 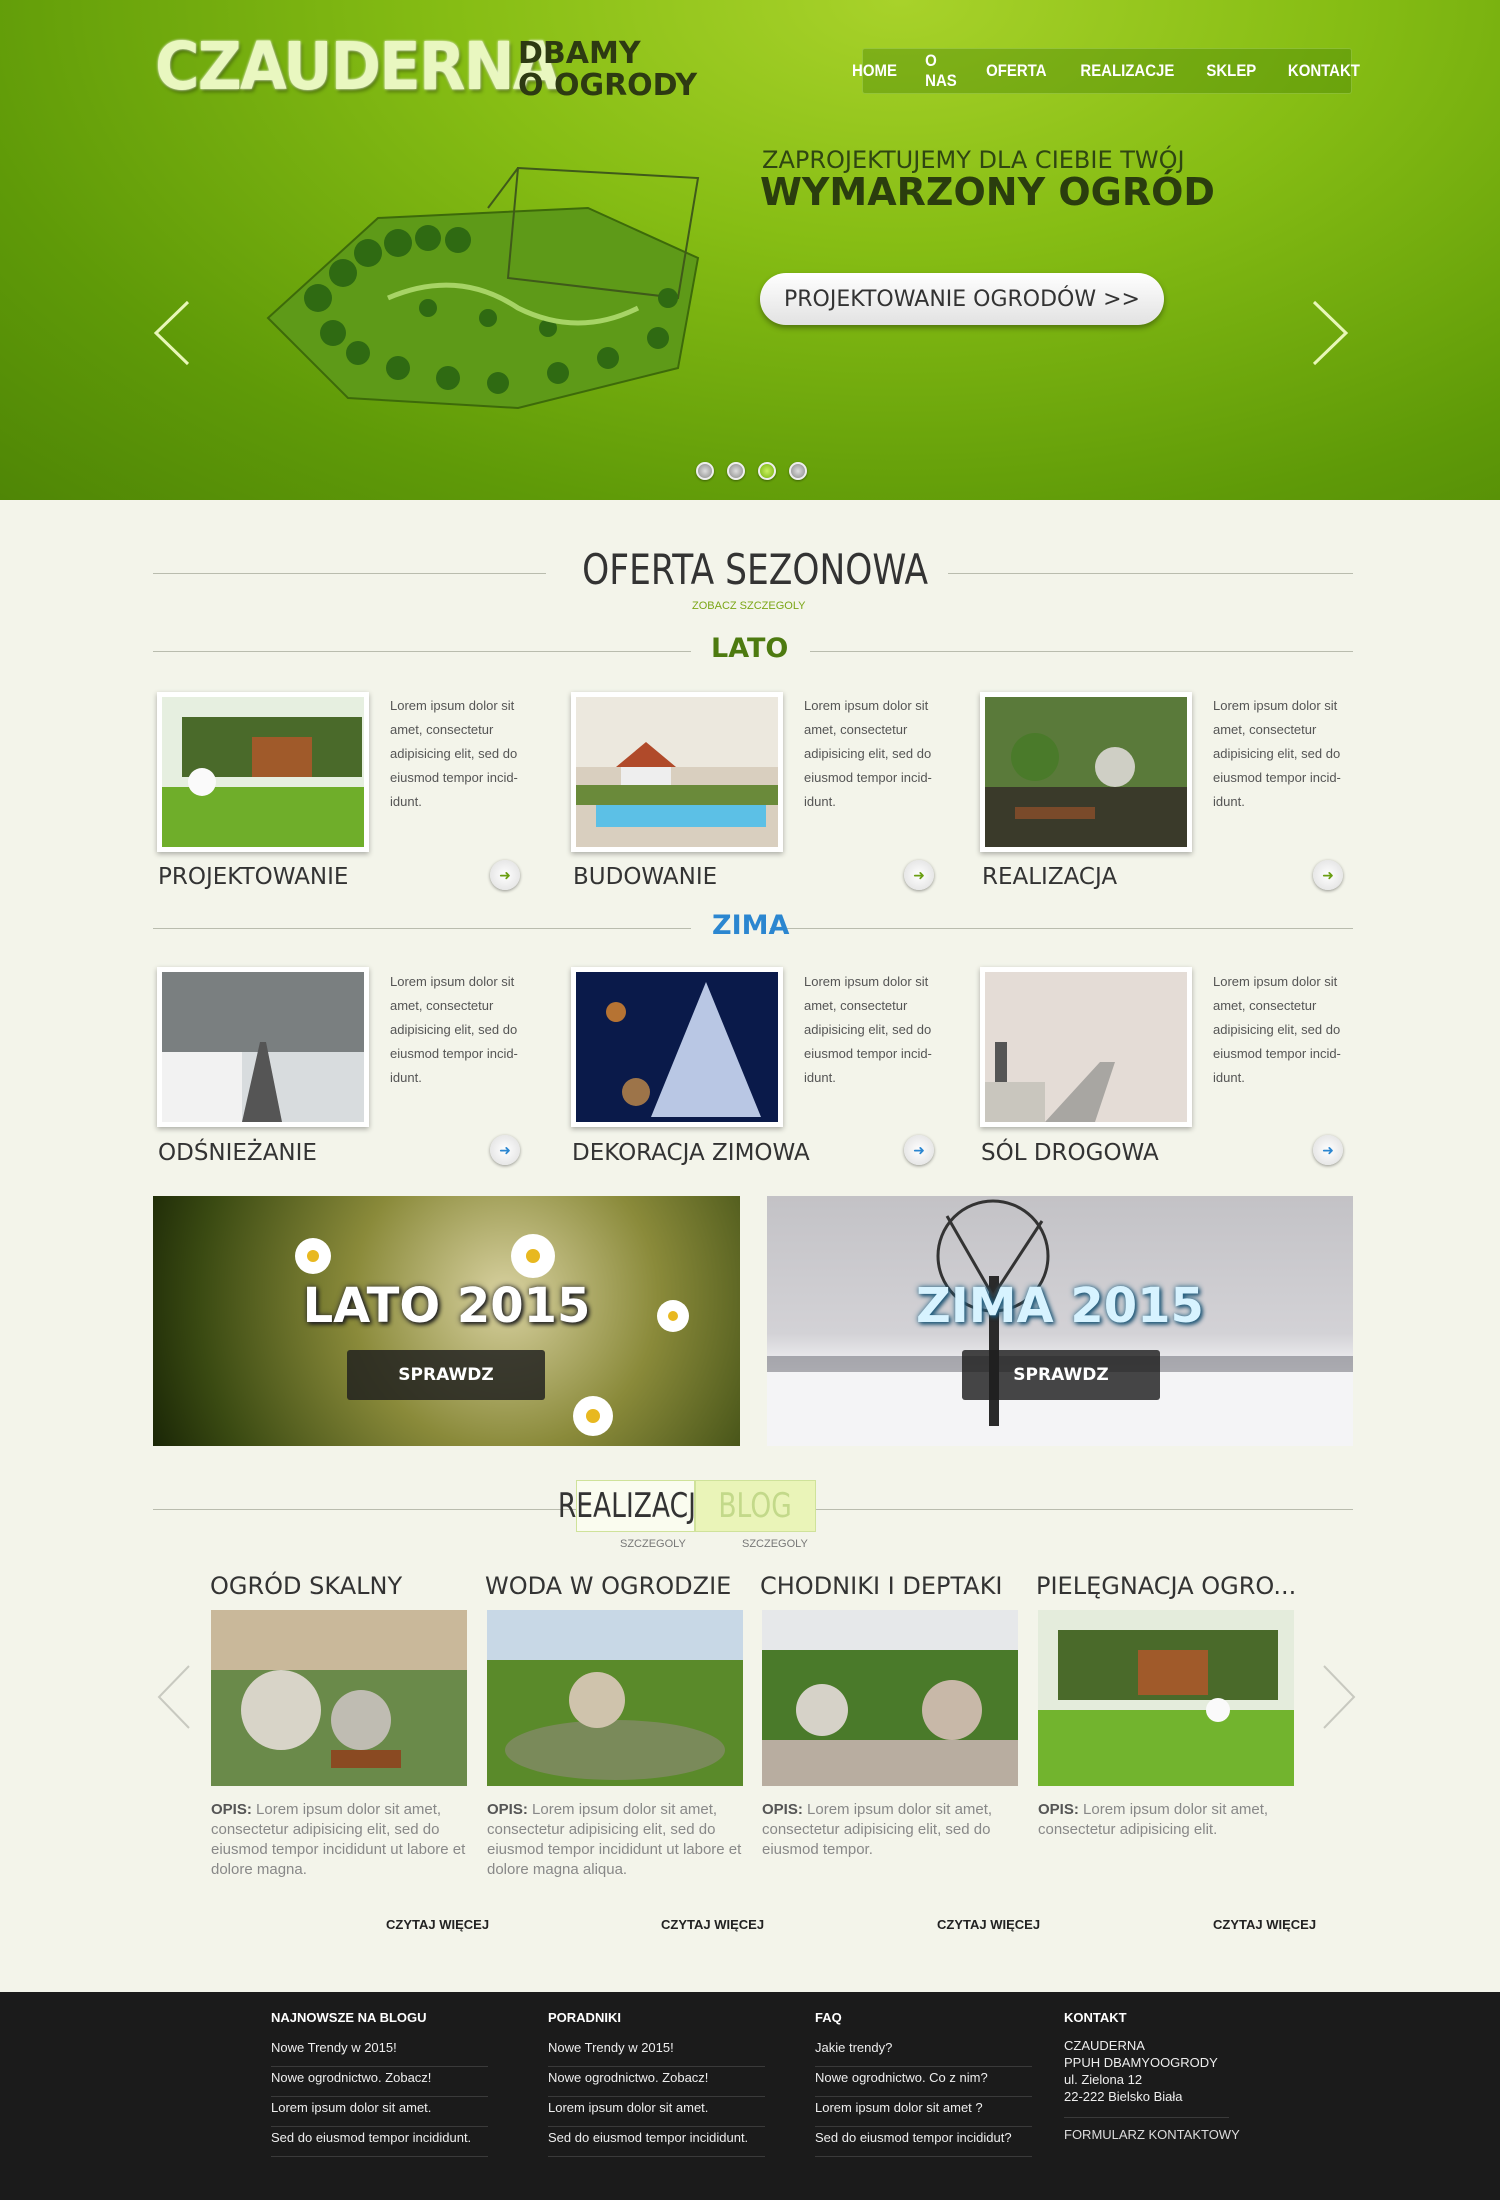 I want to click on footer-heading: NAJNOWSZE NA BLOGU, so click(x=349, y=2017).